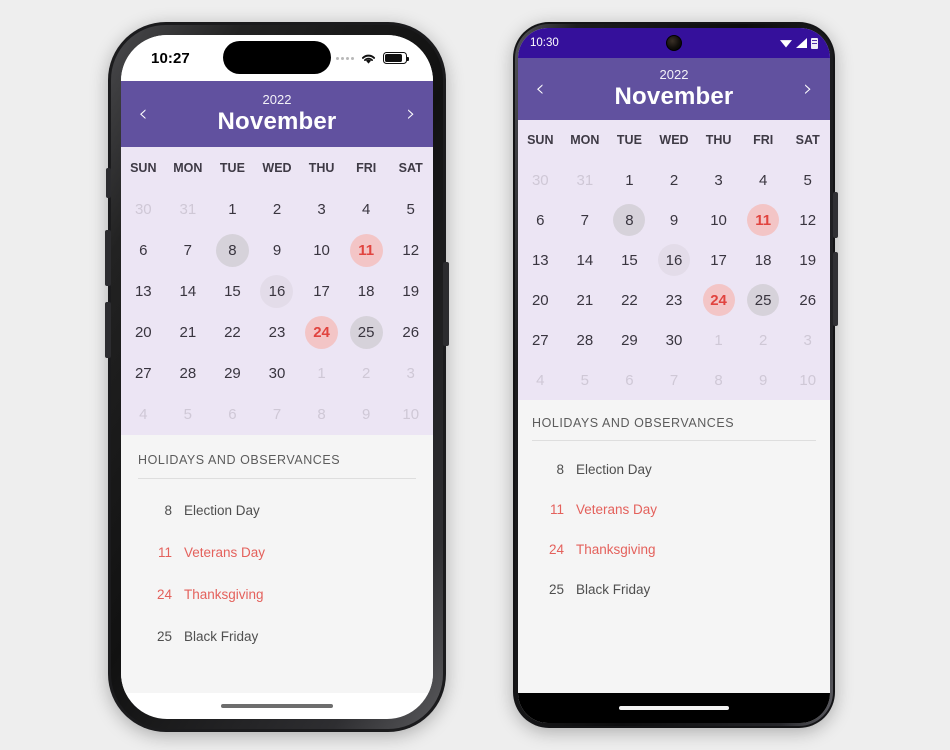  Describe the element at coordinates (108, 258) in the screenshot. I see `iphone-volume-up-button` at that location.